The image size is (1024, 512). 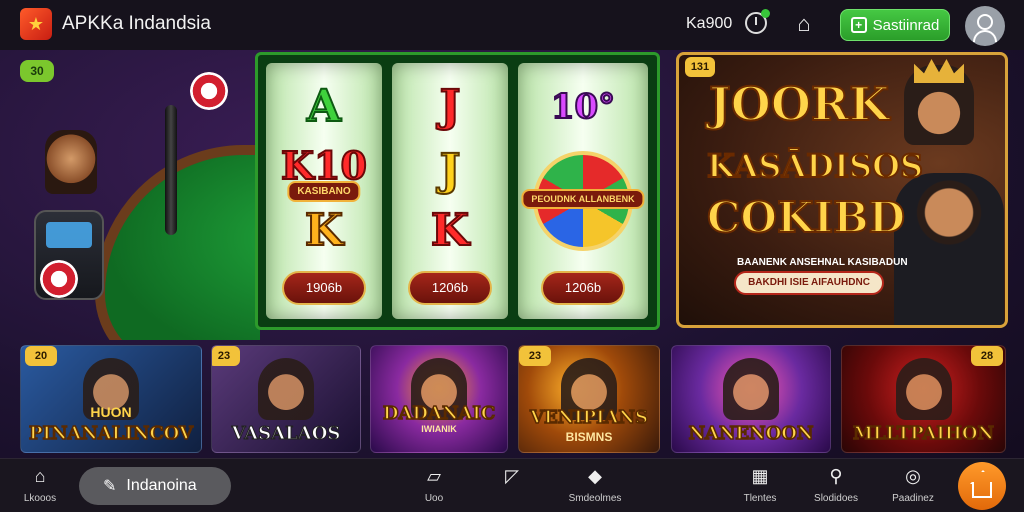 I want to click on game-title: VASALAOS, so click(x=286, y=433).